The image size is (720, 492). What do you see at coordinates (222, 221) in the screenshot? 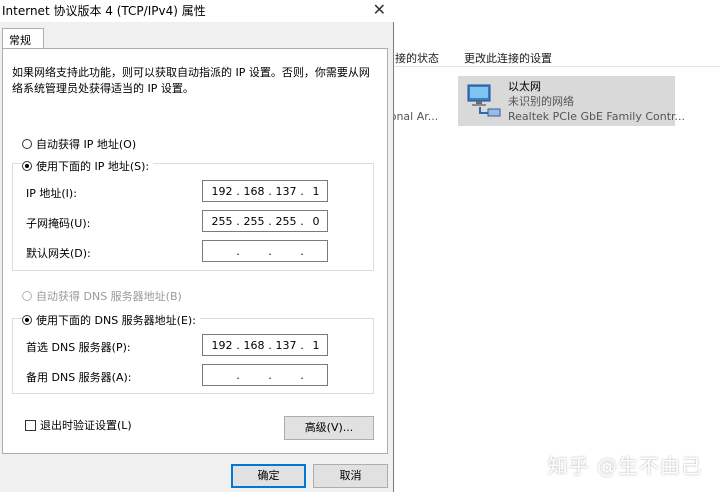
I see `mask-octet-1: 255` at bounding box center [222, 221].